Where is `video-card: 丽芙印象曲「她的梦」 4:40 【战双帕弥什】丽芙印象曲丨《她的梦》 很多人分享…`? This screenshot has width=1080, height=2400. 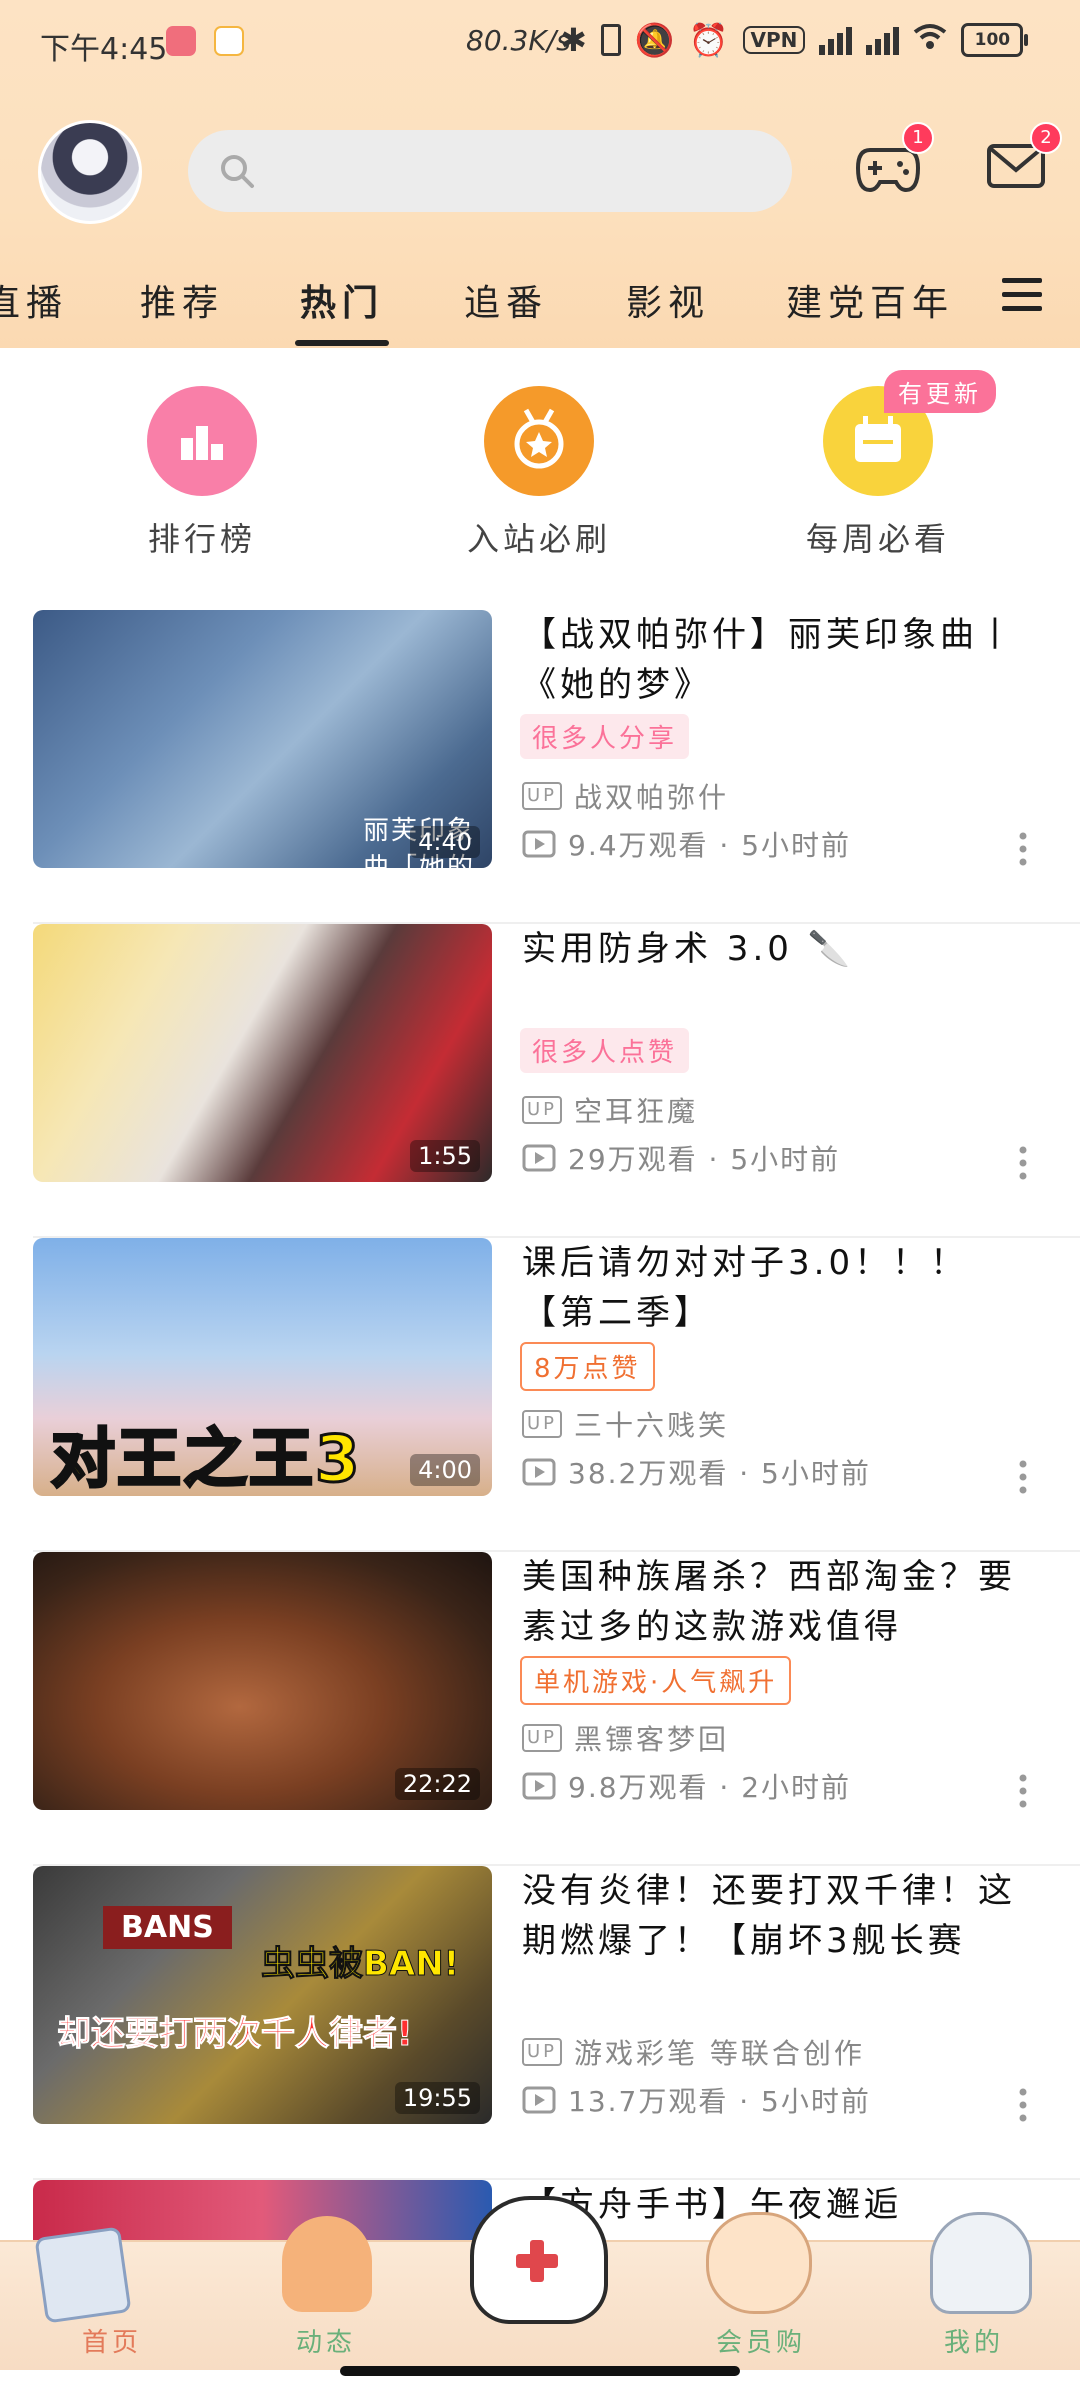 video-card: 丽芙印象曲「她的梦」 4:40 【战双帕弥什】丽芙印象曲丨《她的梦》 很多人分享… is located at coordinates (540, 767).